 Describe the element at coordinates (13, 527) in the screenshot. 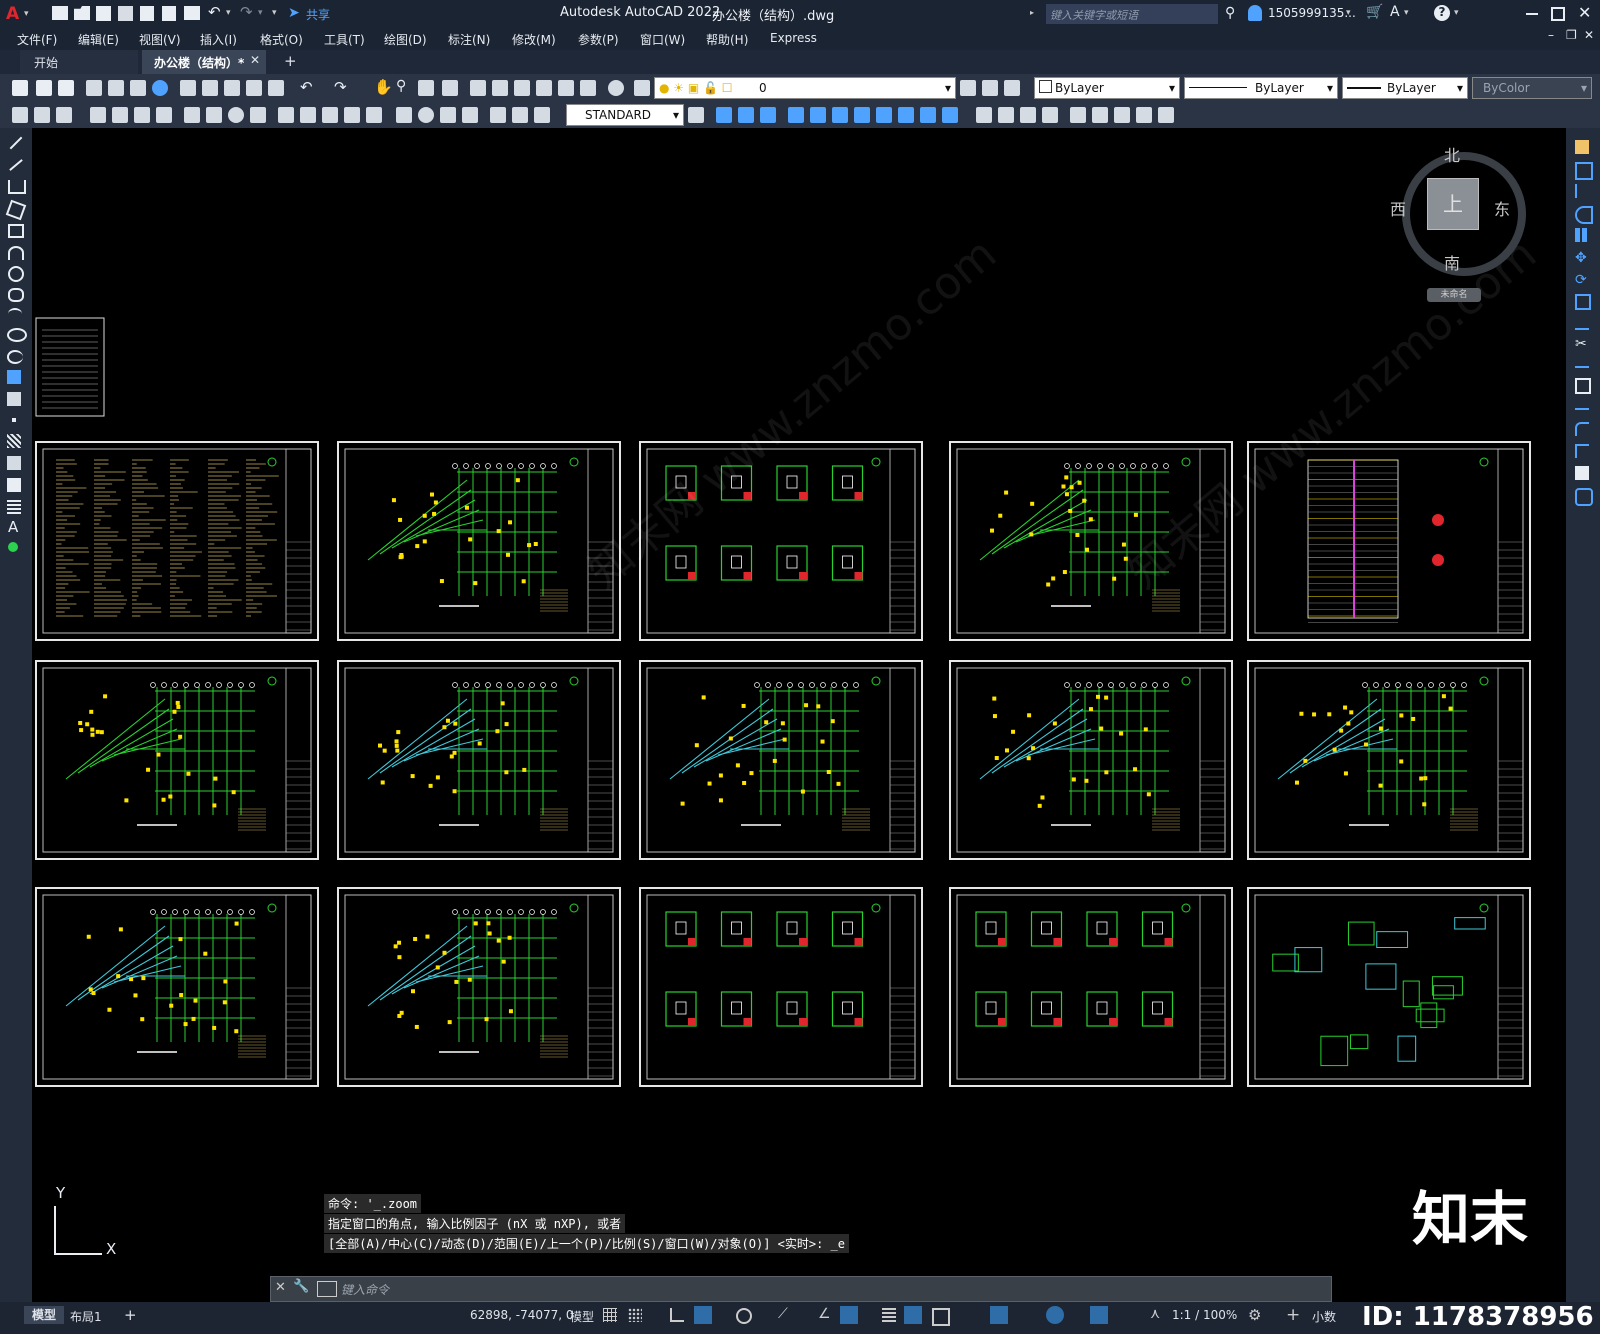

I see `mtext-icon: A` at that location.